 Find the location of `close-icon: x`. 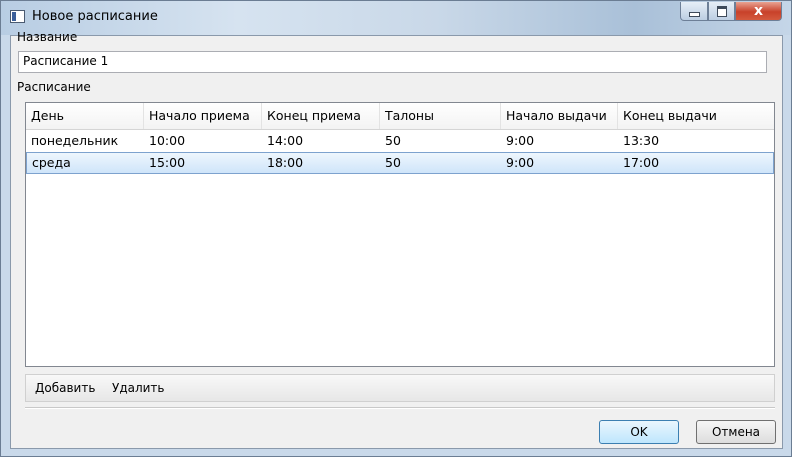

close-icon: x is located at coordinates (758, 11).